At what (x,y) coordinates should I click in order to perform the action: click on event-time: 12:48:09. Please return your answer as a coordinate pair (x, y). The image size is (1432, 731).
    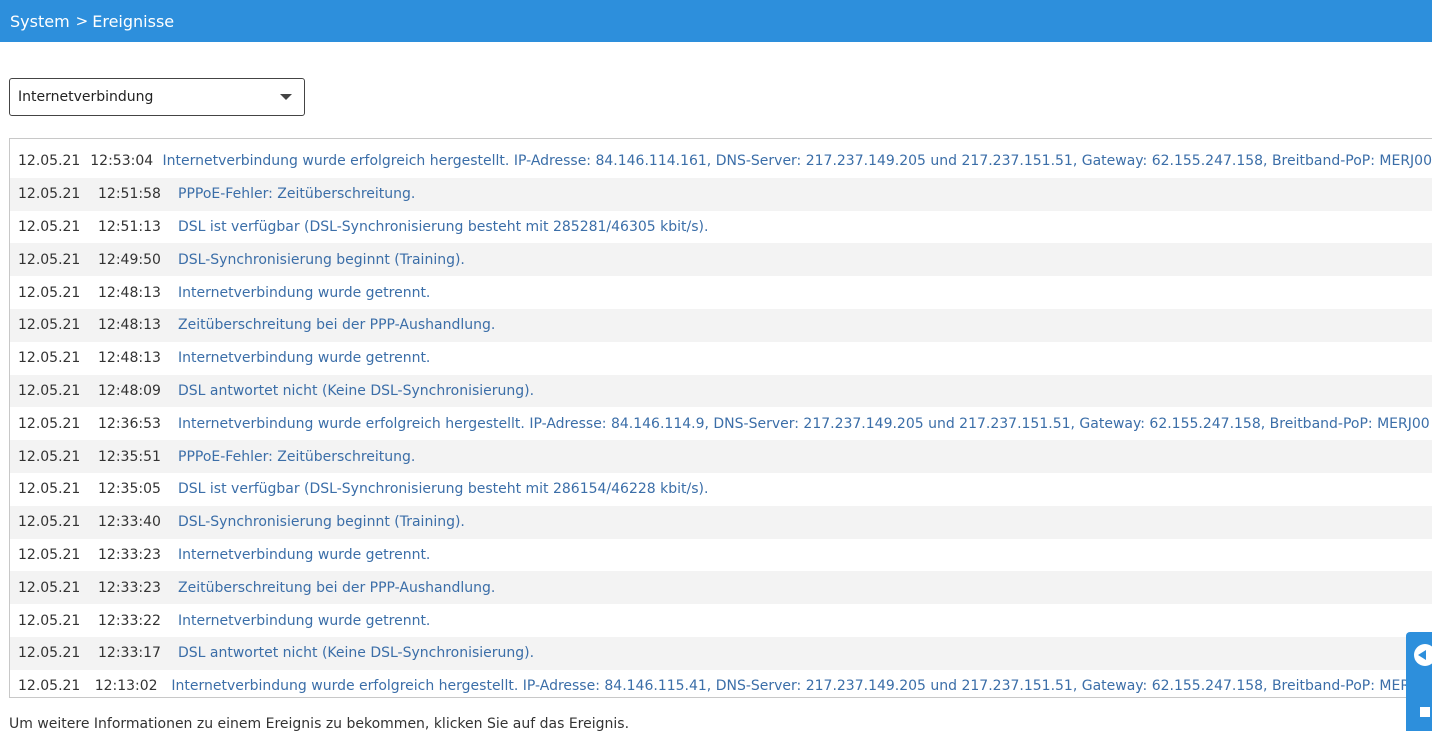
    Looking at the image, I should click on (129, 390).